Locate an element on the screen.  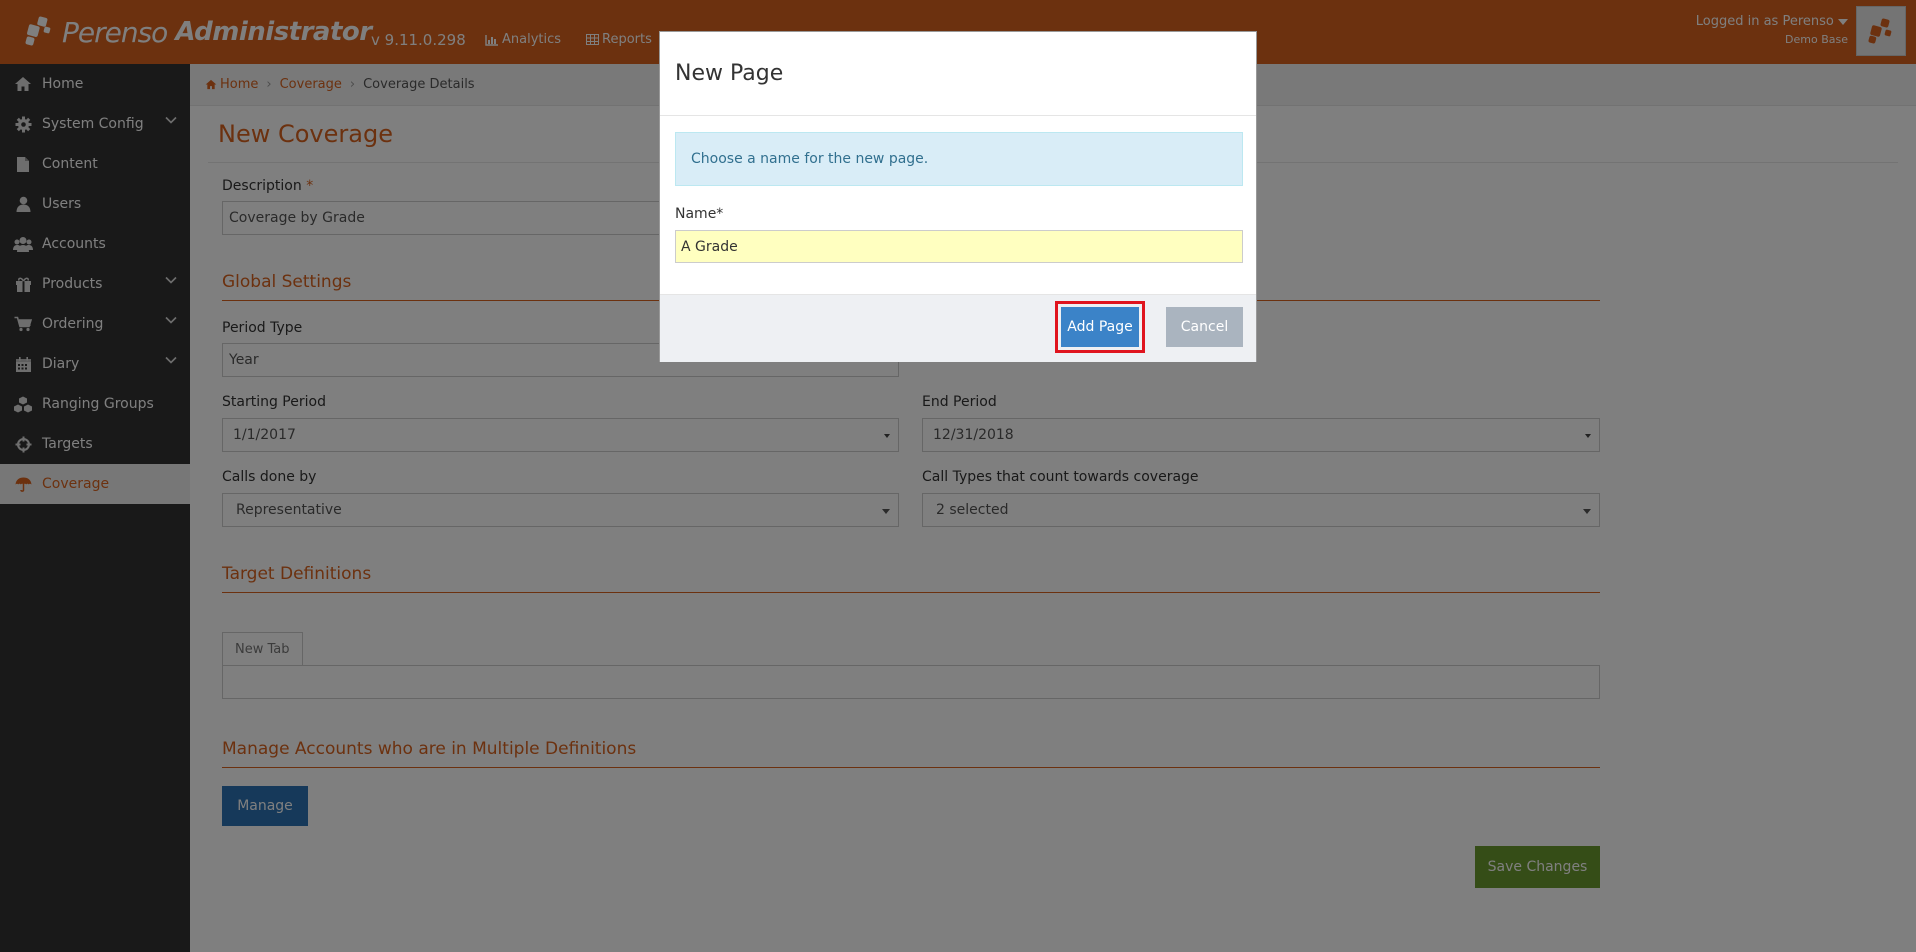
cancel-button: Cancel is located at coordinates (1204, 327).